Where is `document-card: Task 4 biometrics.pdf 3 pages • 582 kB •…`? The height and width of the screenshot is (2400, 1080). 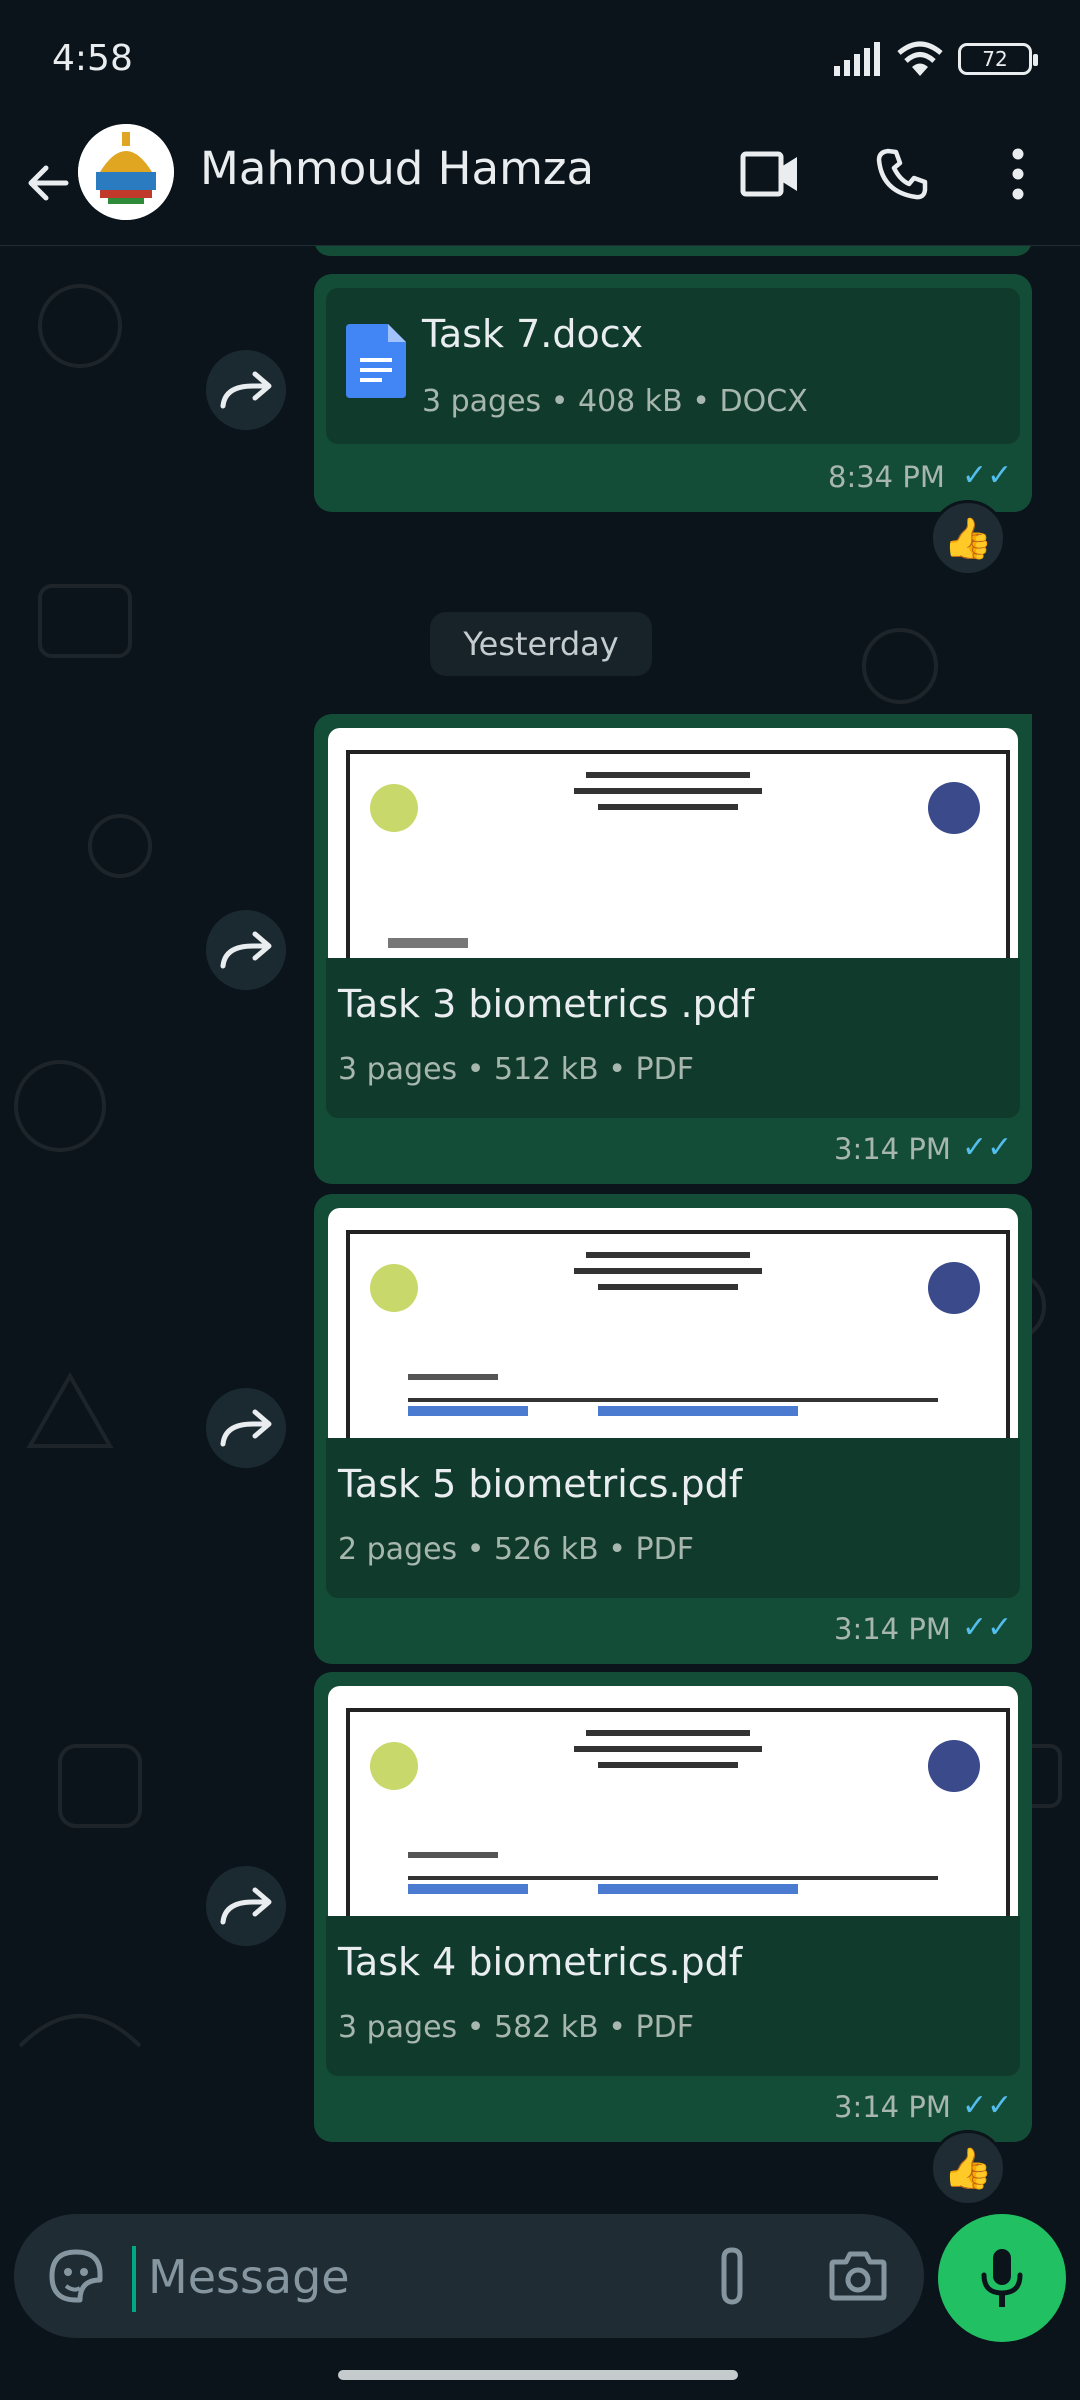 document-card: Task 4 biometrics.pdf 3 pages • 582 kB •… is located at coordinates (673, 1996).